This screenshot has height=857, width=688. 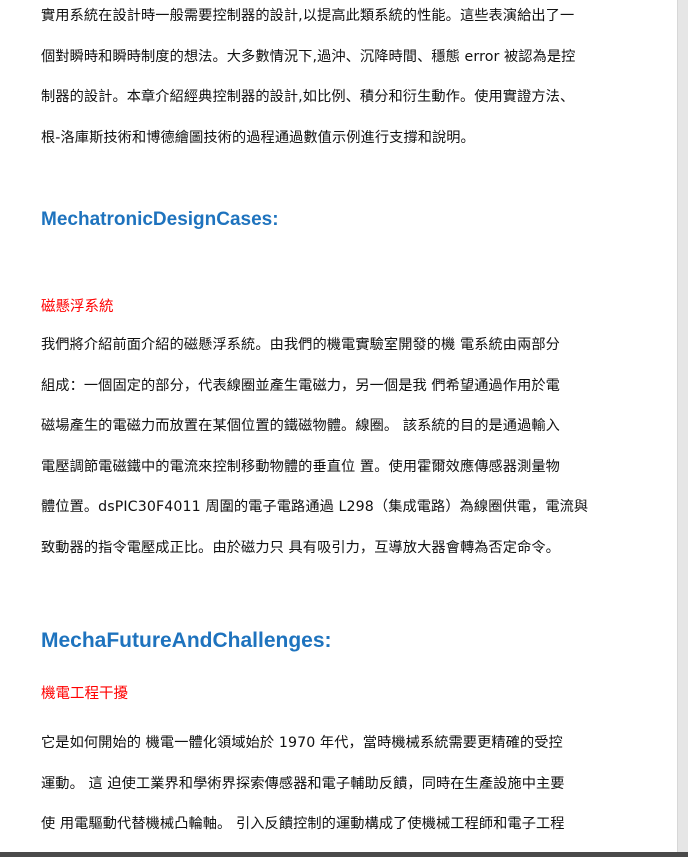 I want to click on vertical-scrollbar, so click(x=682, y=428).